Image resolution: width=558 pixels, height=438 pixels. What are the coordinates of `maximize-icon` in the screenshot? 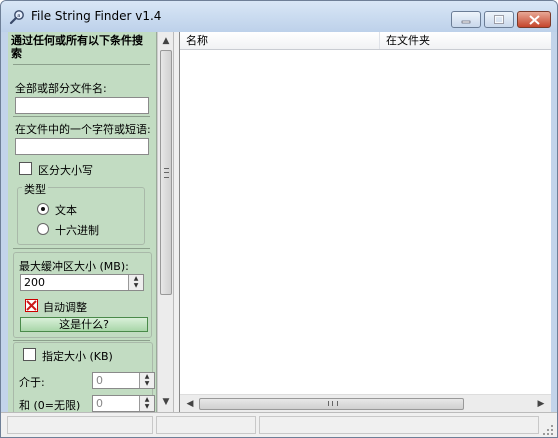 It's located at (499, 19).